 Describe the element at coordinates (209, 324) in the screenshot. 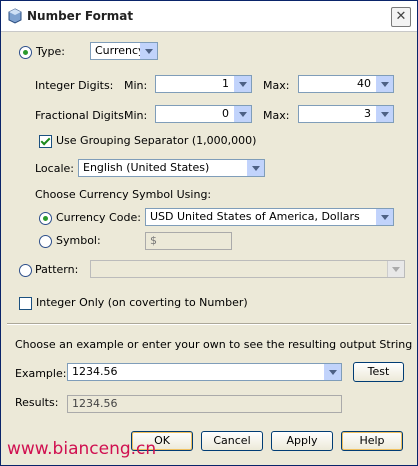

I see `section-divider` at that location.